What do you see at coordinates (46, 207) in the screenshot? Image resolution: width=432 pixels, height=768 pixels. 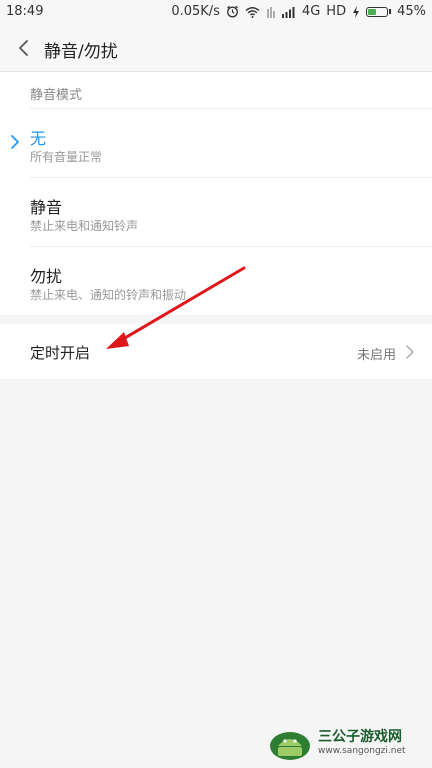 I see `option-title: 静音` at bounding box center [46, 207].